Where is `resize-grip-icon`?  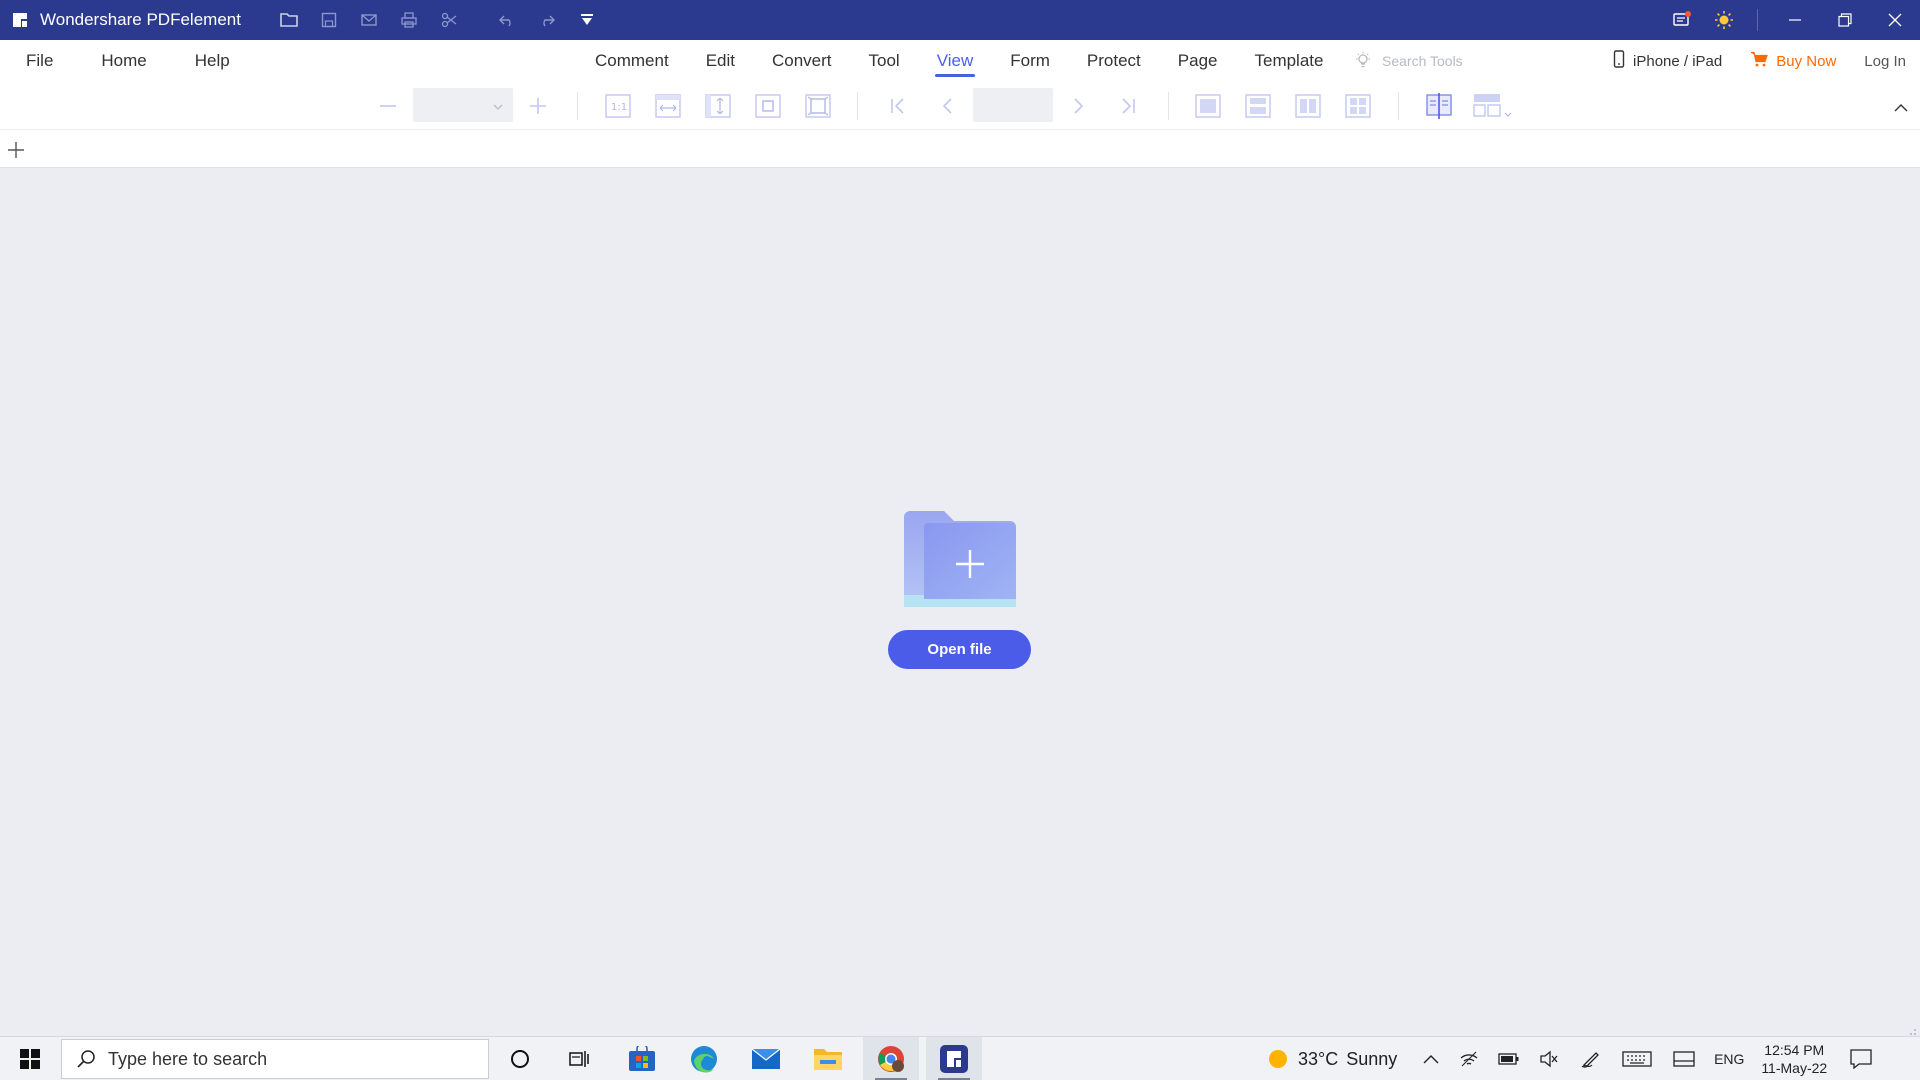 resize-grip-icon is located at coordinates (1912, 1029).